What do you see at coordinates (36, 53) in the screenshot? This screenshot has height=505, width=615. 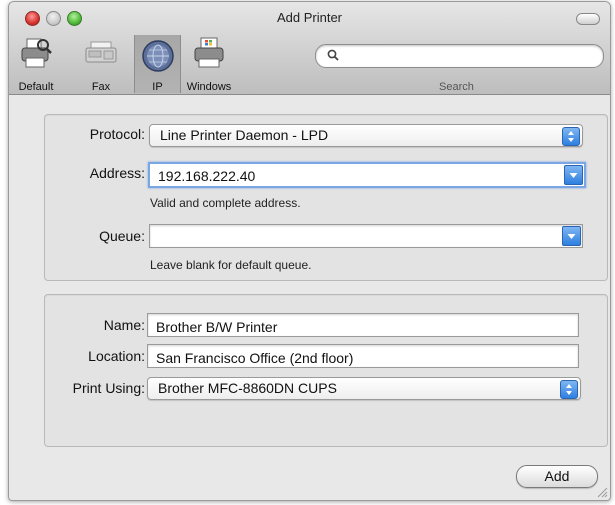 I see `printer-default-icon` at bounding box center [36, 53].